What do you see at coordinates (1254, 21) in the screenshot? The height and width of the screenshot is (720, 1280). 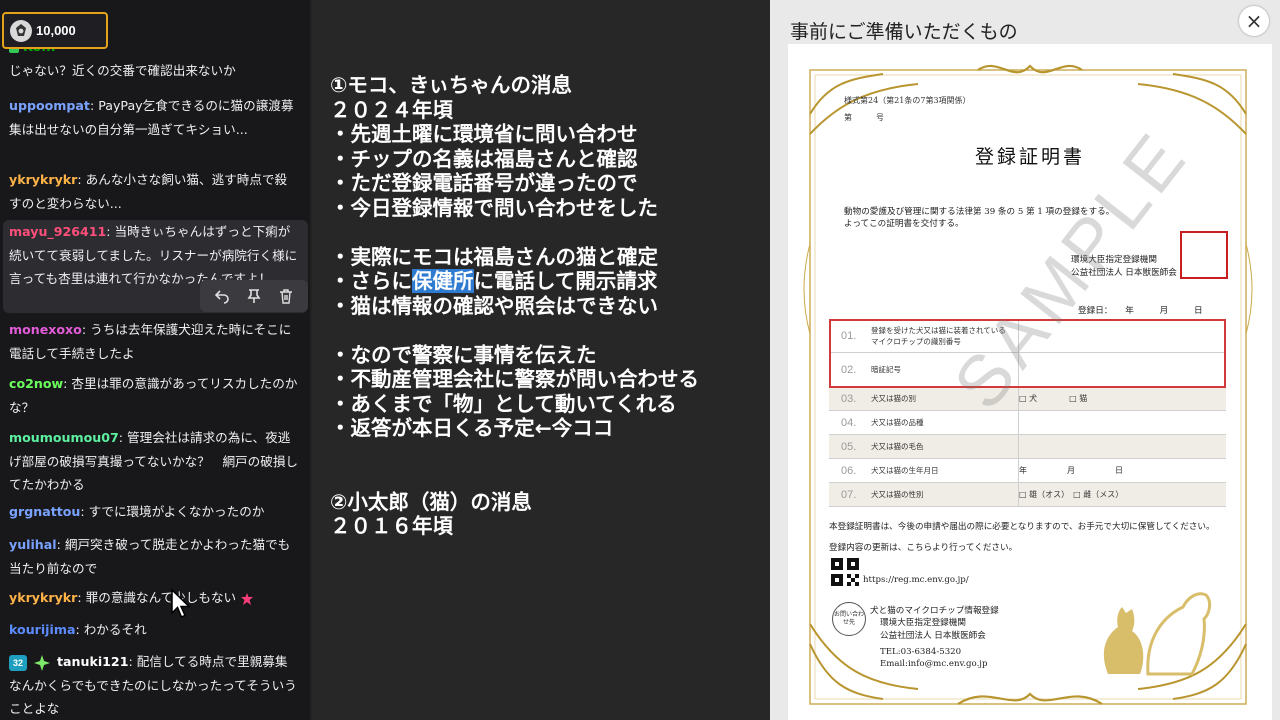 I see `close-button: ×` at bounding box center [1254, 21].